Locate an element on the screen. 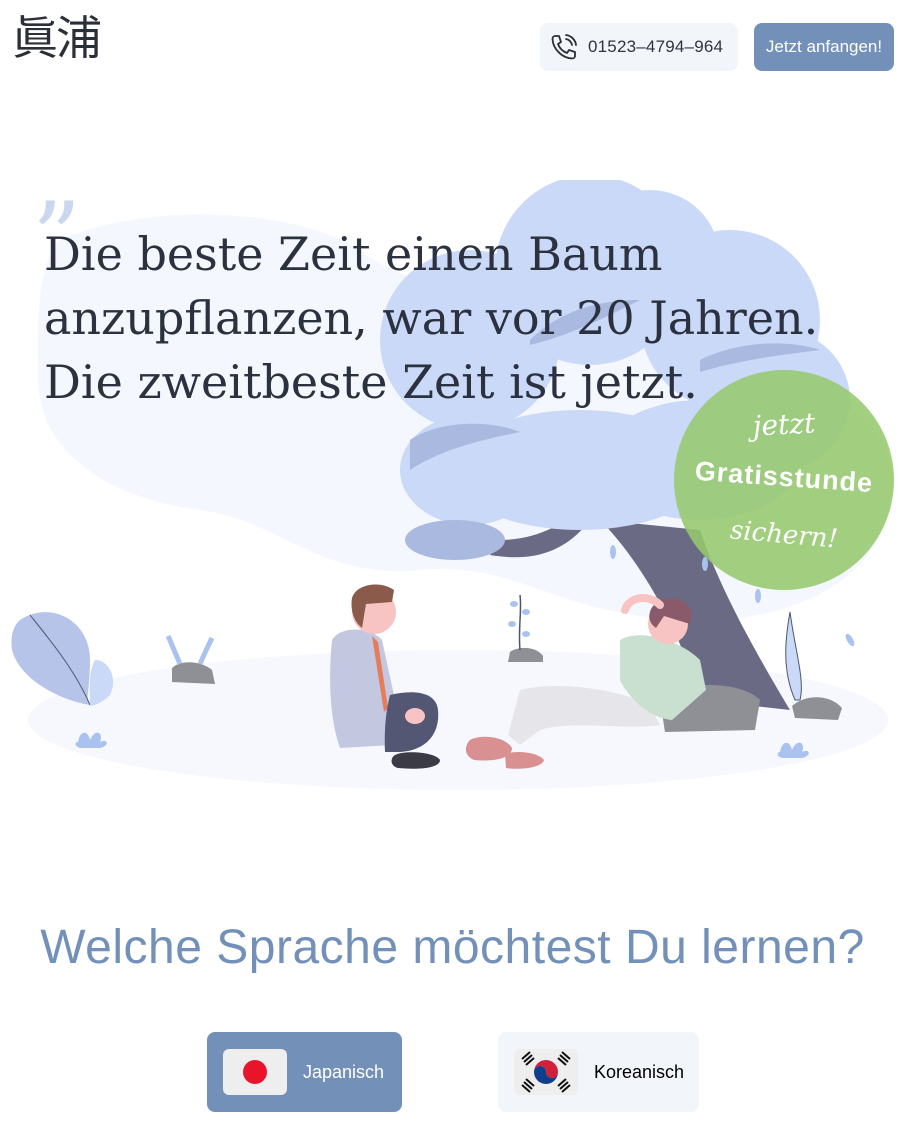 Image resolution: width=905 pixels, height=1136 pixels. quote-line: Die zweitbeste Zeit ist jetzt. is located at coordinates (371, 382).